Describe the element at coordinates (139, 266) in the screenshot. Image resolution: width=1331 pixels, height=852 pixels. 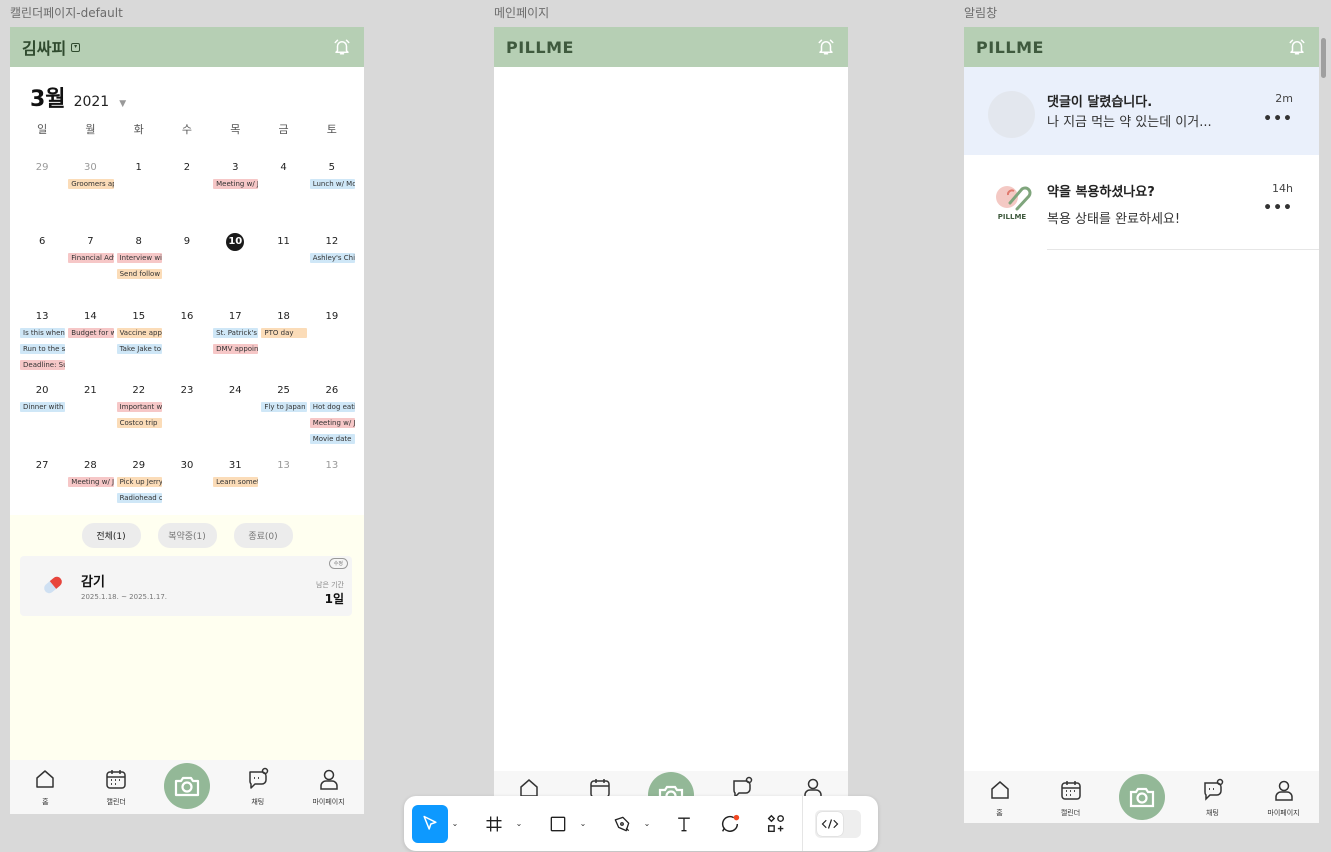
I see `calendar-day: 8 Interview with Send follow up` at that location.